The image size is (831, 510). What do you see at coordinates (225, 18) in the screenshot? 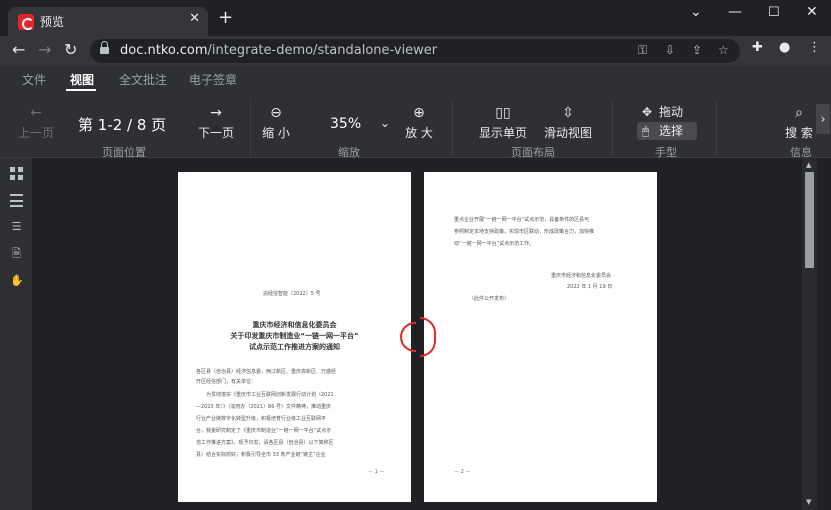
I see `new-tab-icon: +` at bounding box center [225, 18].